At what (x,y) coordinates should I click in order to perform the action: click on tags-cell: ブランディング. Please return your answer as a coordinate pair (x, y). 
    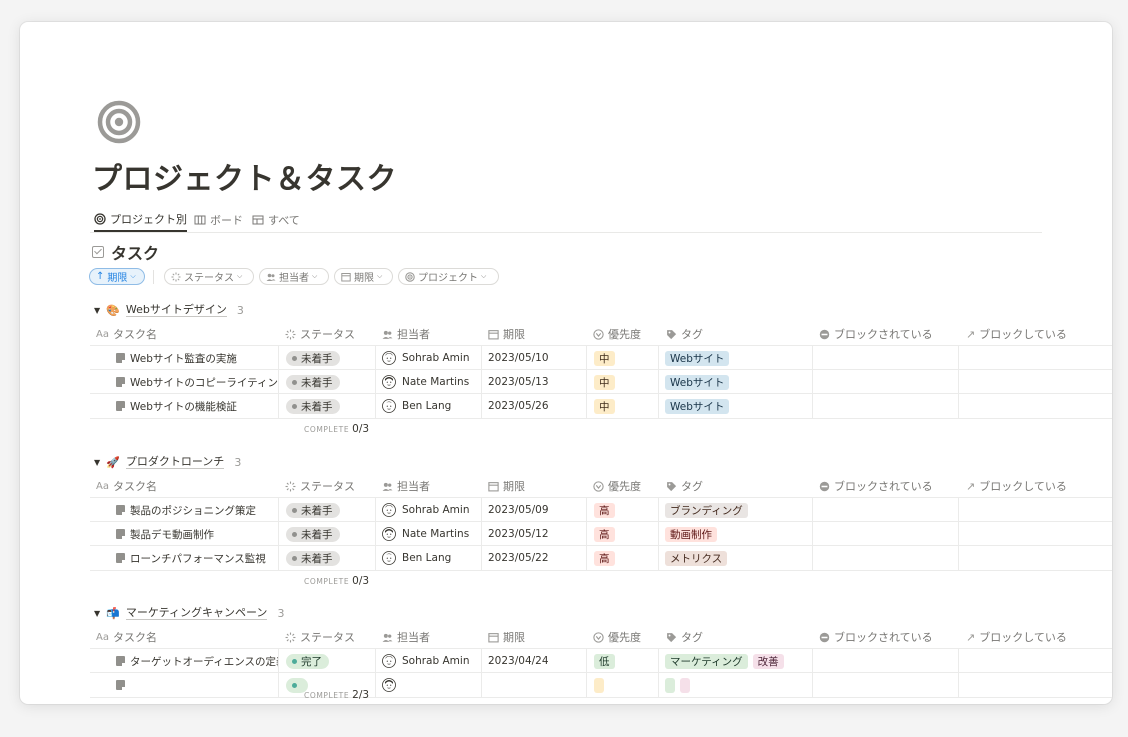
    Looking at the image, I should click on (736, 510).